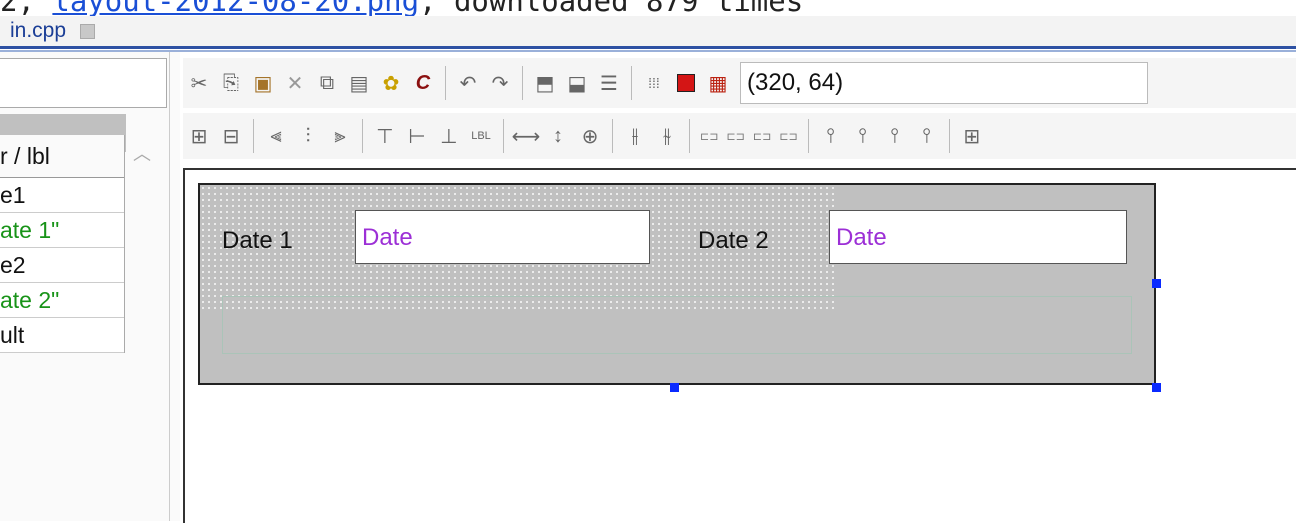 This screenshot has height=523, width=1296. What do you see at coordinates (895, 136) in the screenshot?
I see `vspace-decrease-icon: ⫯` at bounding box center [895, 136].